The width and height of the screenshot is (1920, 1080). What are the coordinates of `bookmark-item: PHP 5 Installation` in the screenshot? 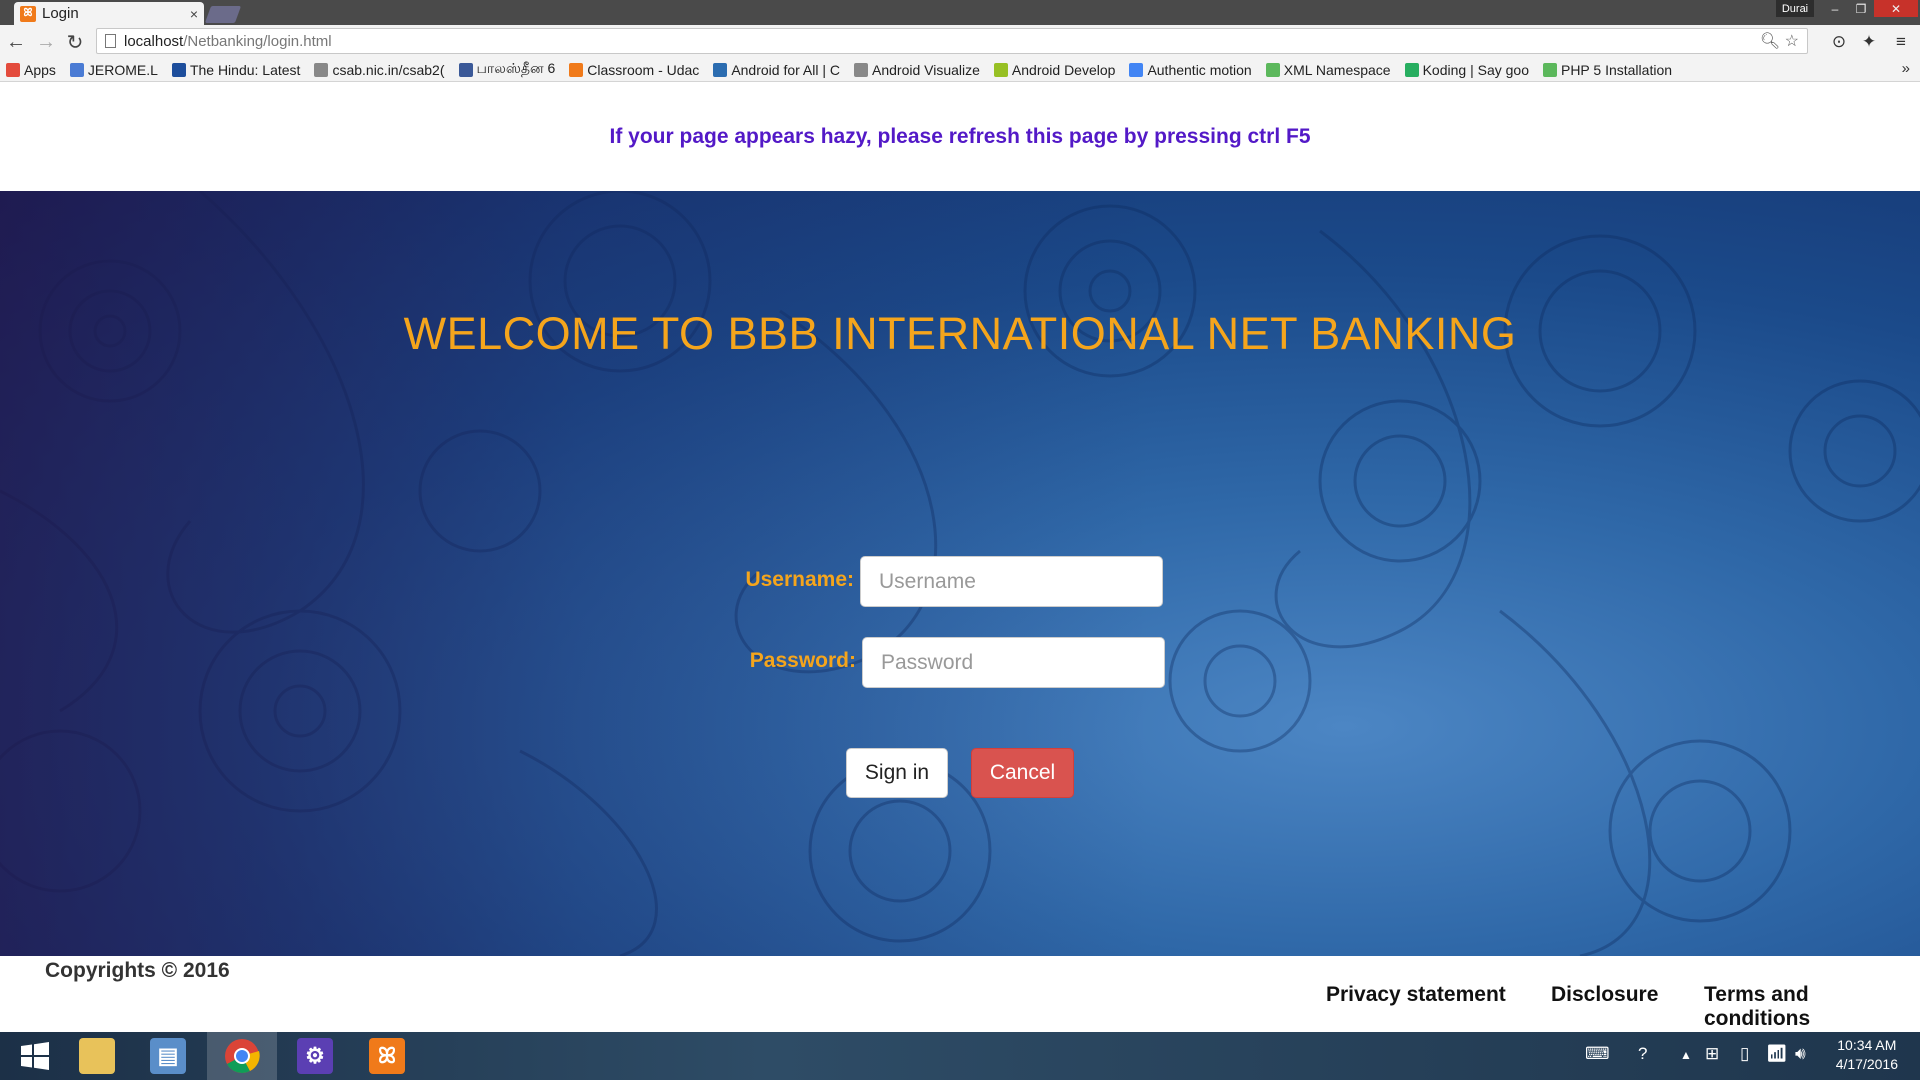 It's located at (1607, 69).